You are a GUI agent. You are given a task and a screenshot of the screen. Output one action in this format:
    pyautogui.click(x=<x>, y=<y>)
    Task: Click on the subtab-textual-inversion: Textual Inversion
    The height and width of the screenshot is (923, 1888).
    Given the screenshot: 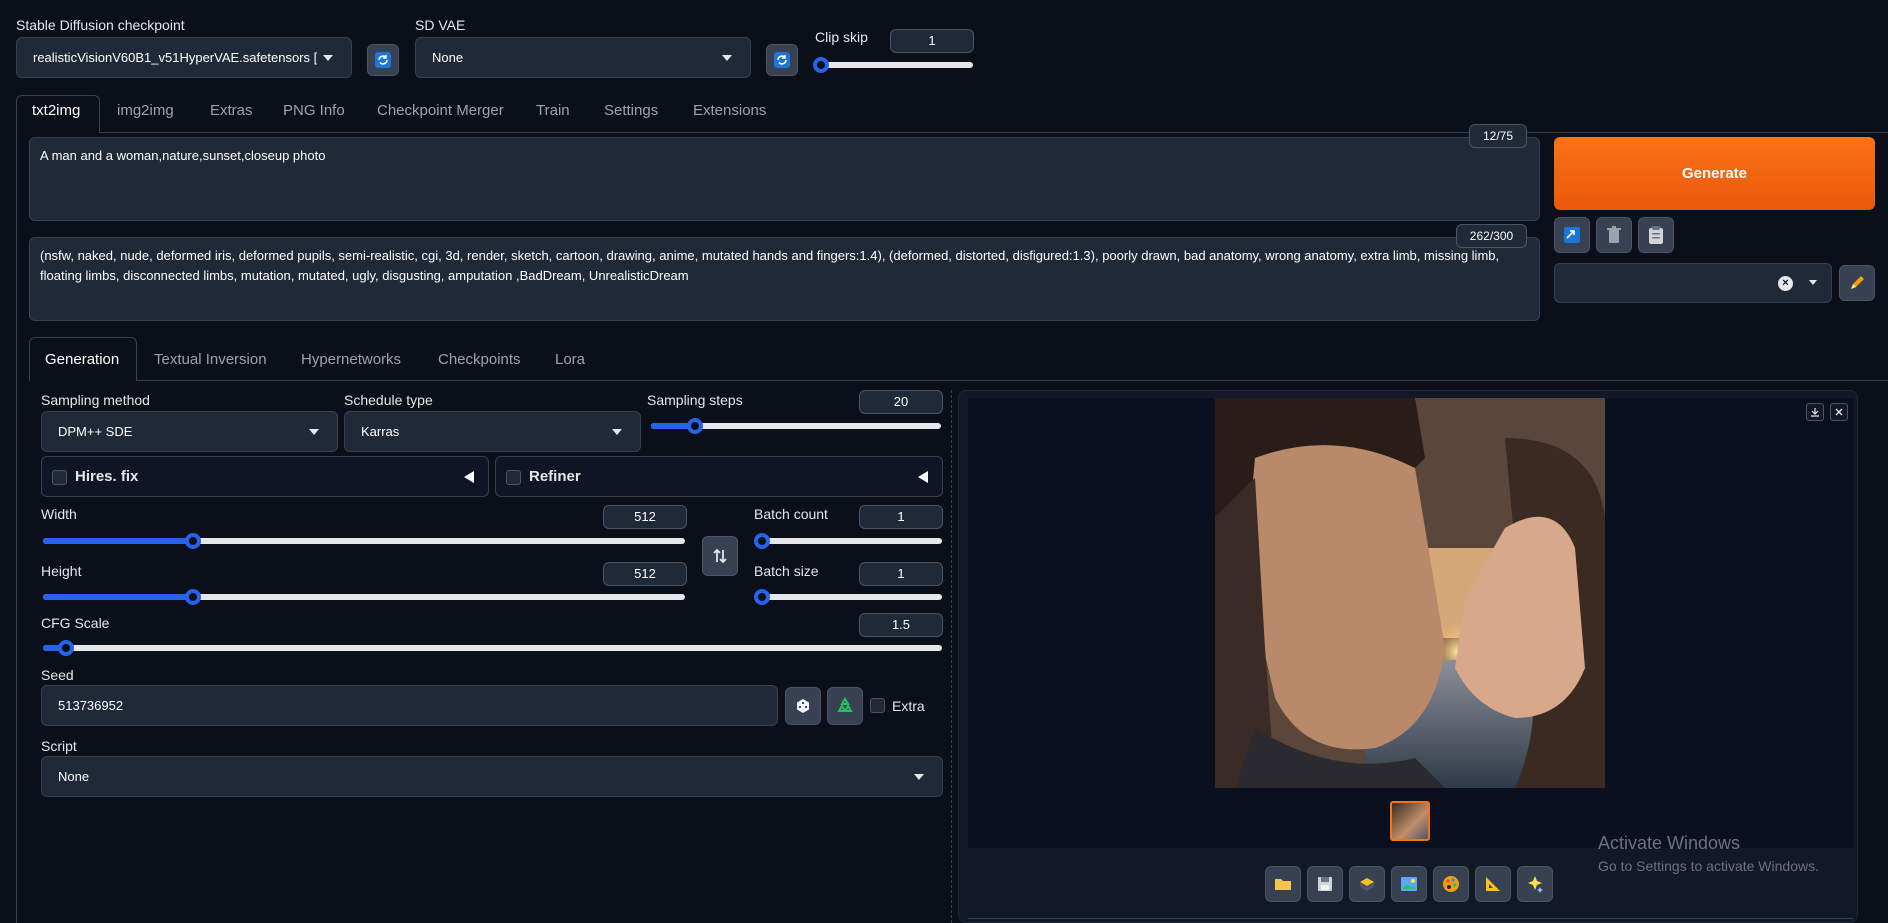 What is the action you would take?
    pyautogui.click(x=210, y=359)
    